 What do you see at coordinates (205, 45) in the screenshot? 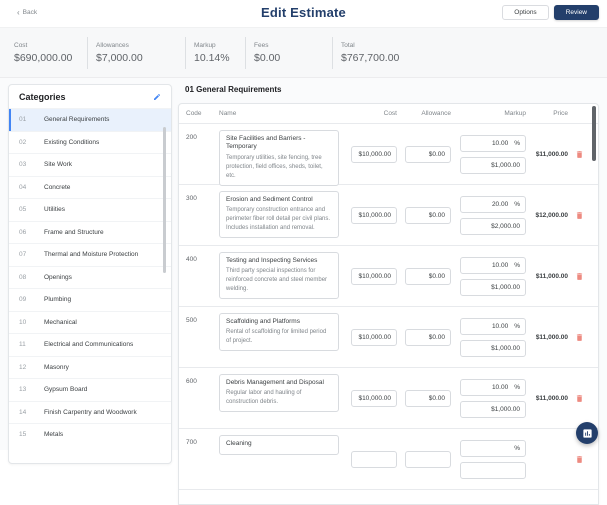
I see `summary-label: Markup` at bounding box center [205, 45].